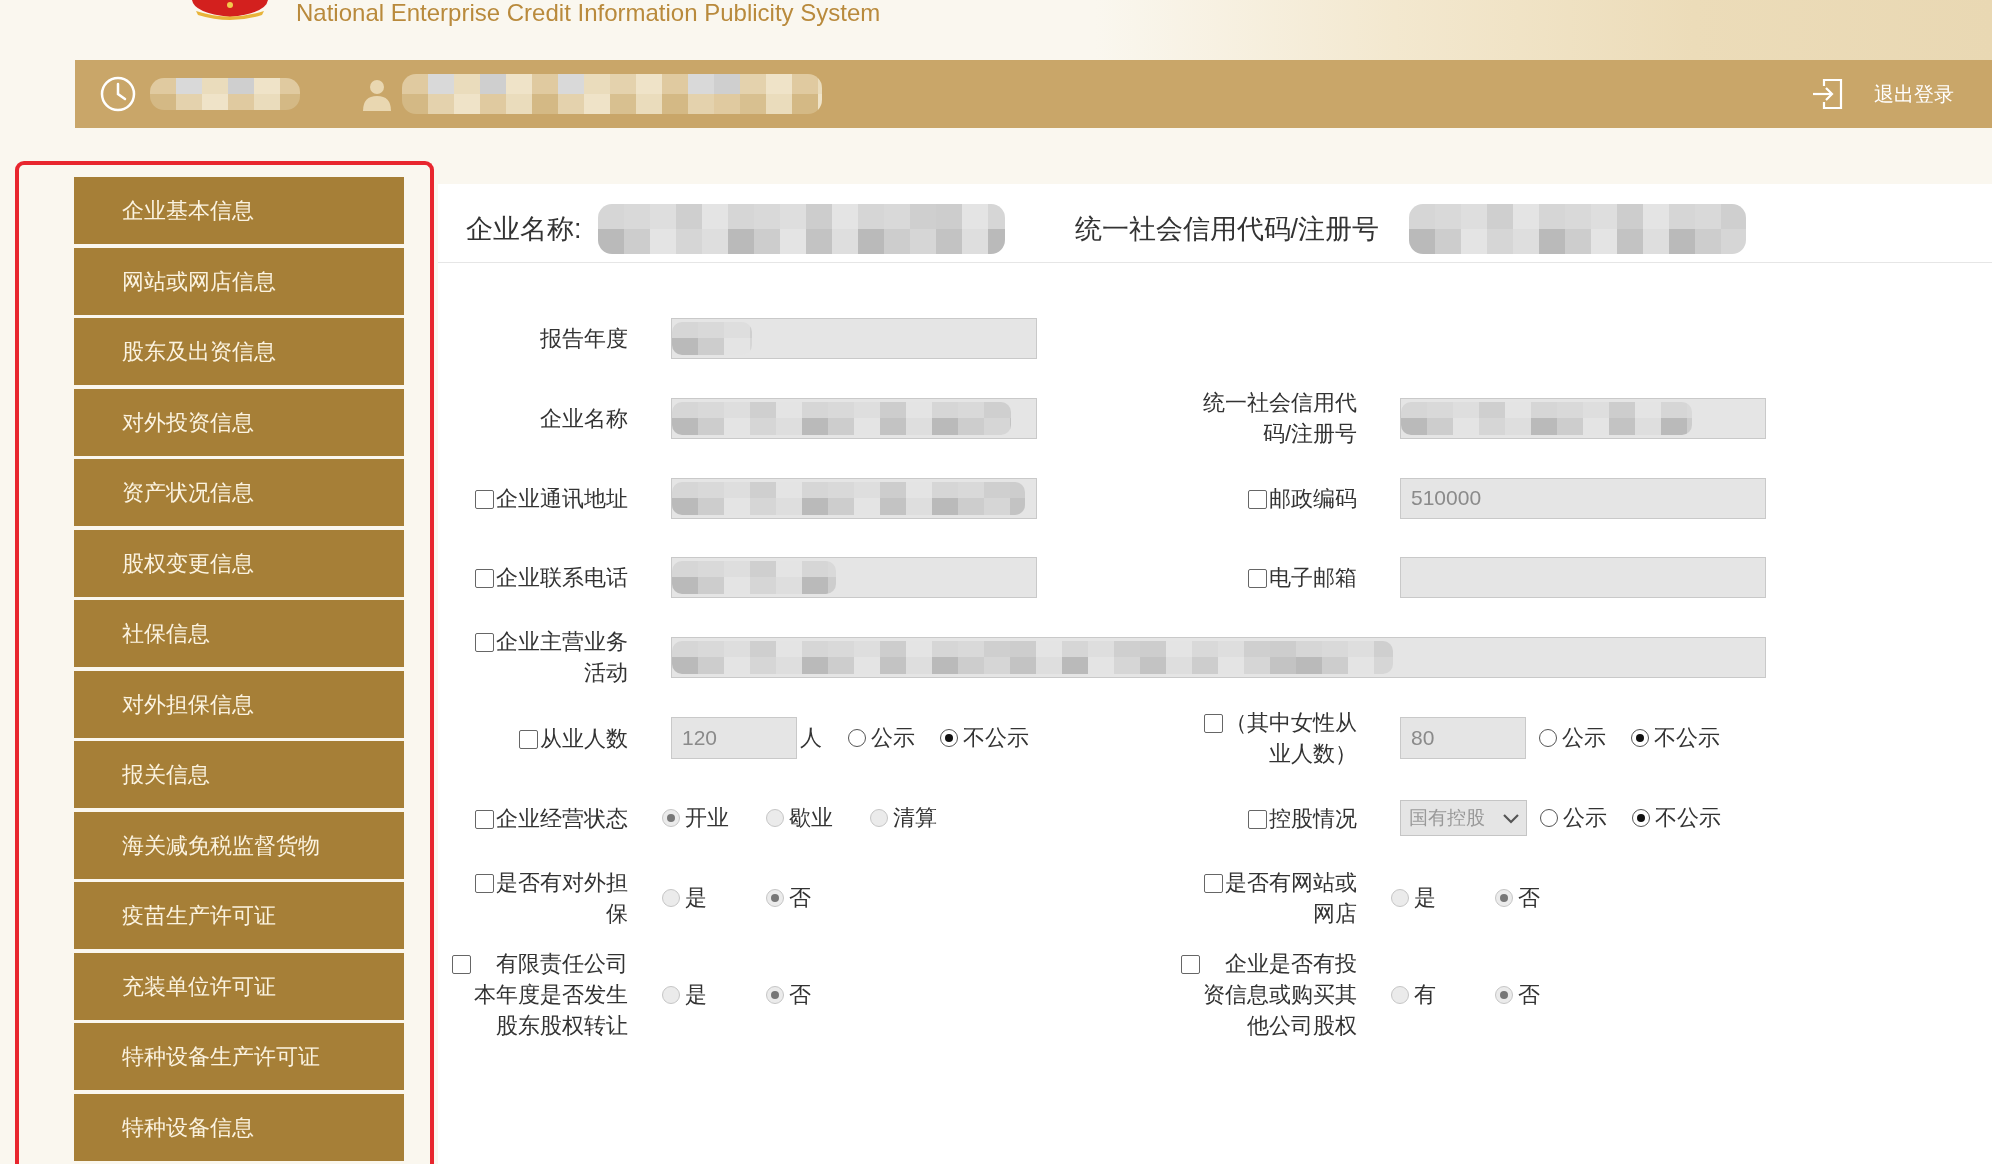  What do you see at coordinates (239, 915) in the screenshot?
I see `sidebar-item: 疫苗生产许可证` at bounding box center [239, 915].